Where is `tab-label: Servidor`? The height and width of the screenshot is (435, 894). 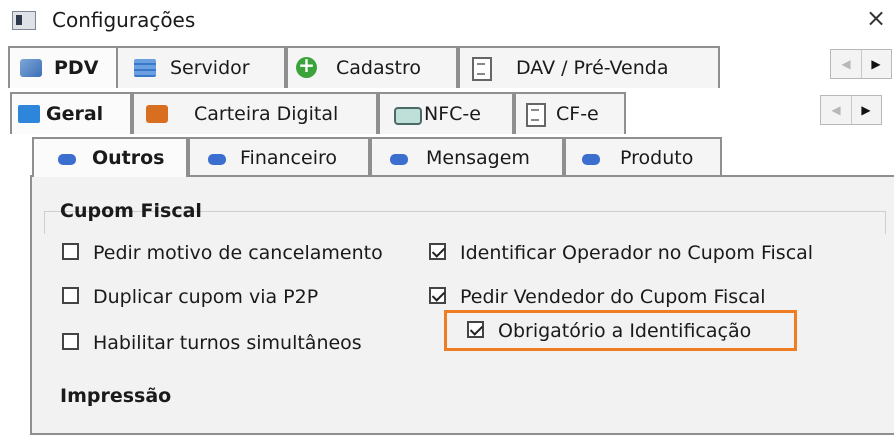
tab-label: Servidor is located at coordinates (210, 68).